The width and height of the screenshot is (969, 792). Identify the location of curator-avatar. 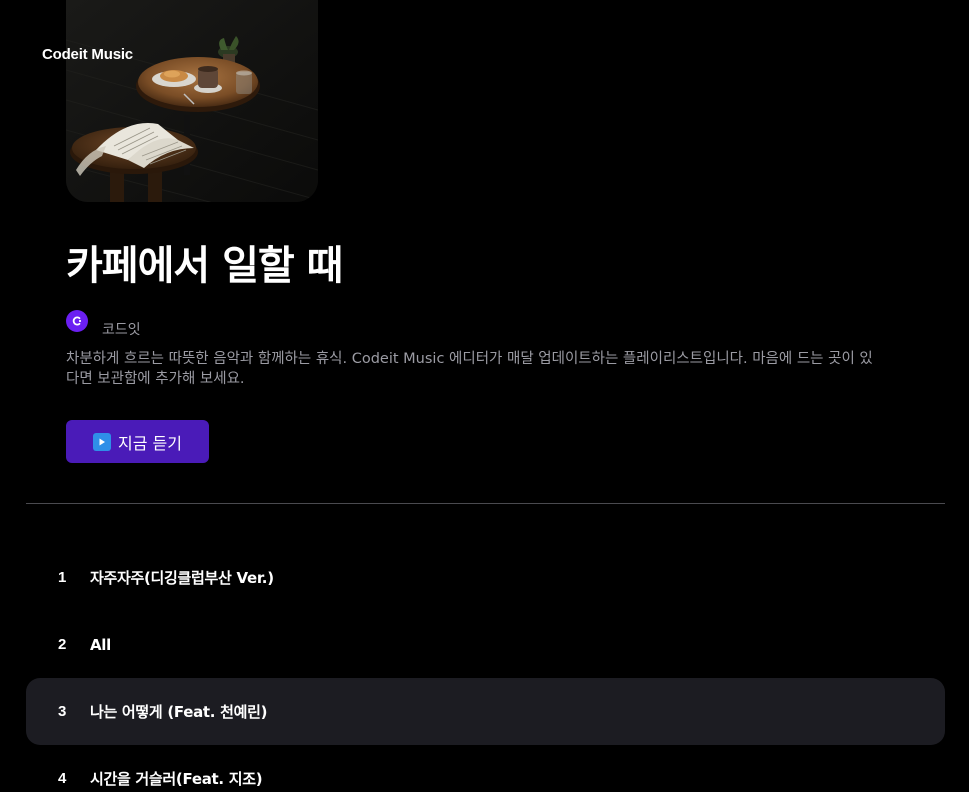
(77, 321).